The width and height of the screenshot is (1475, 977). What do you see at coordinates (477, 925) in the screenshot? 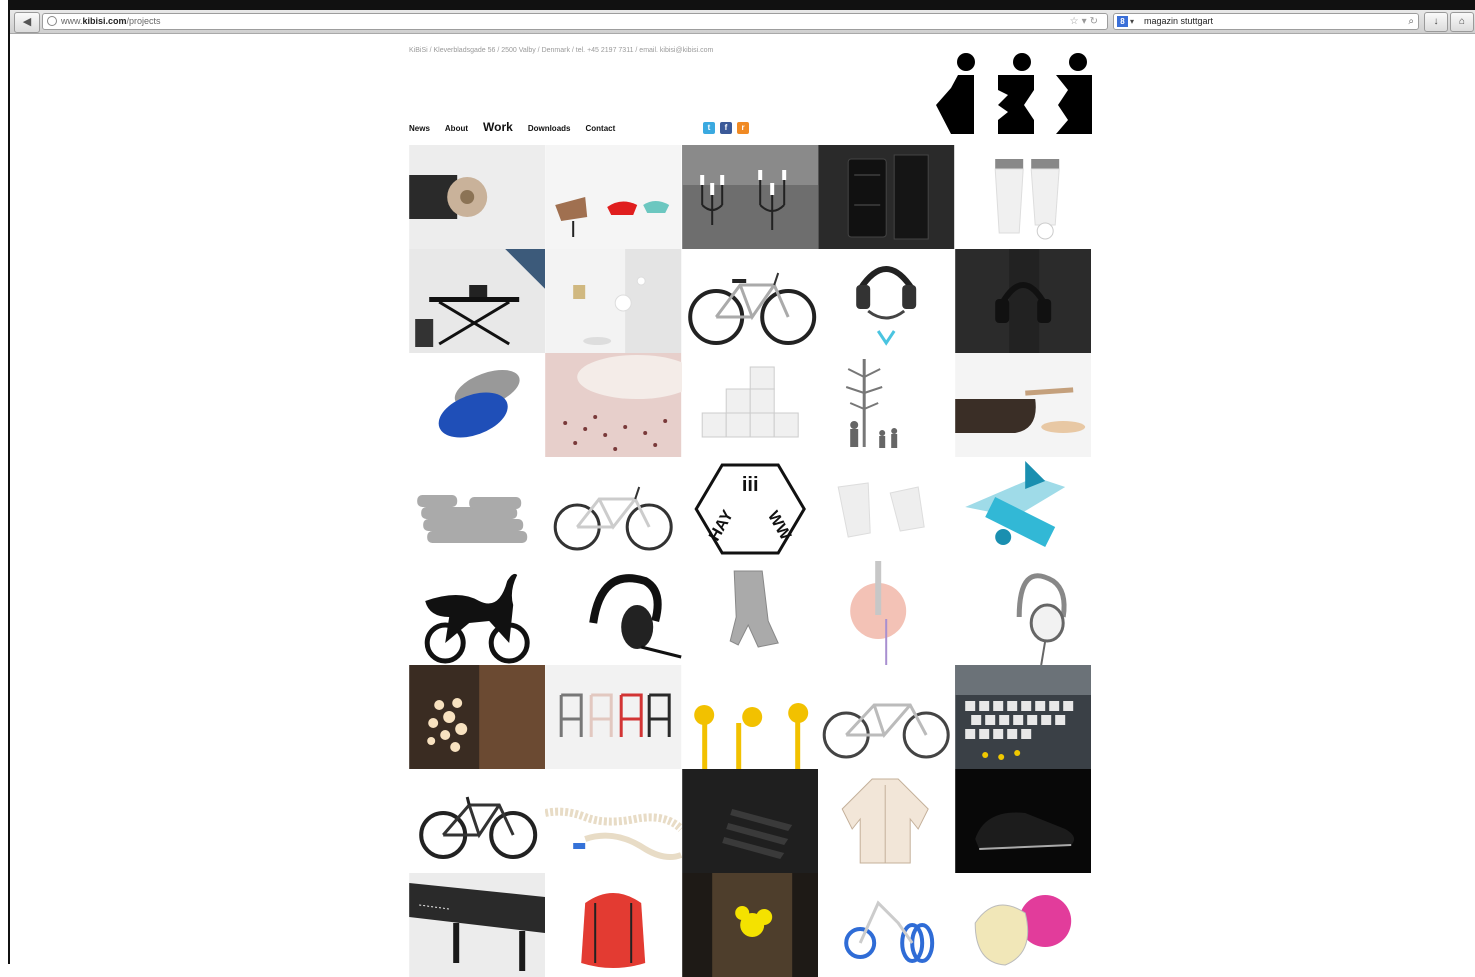
I see `project-tile-black-table` at bounding box center [477, 925].